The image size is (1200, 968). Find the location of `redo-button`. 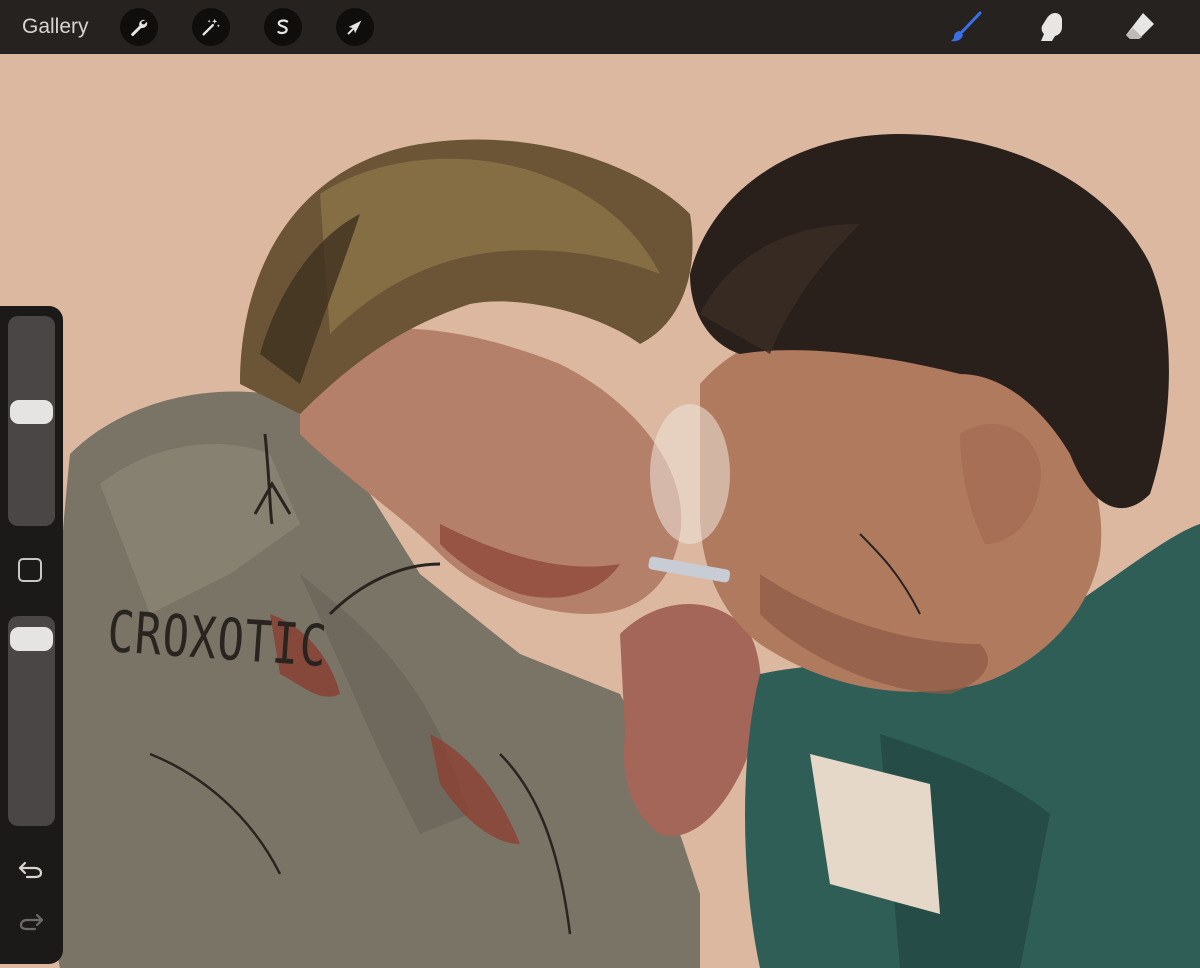

redo-button is located at coordinates (31, 921).